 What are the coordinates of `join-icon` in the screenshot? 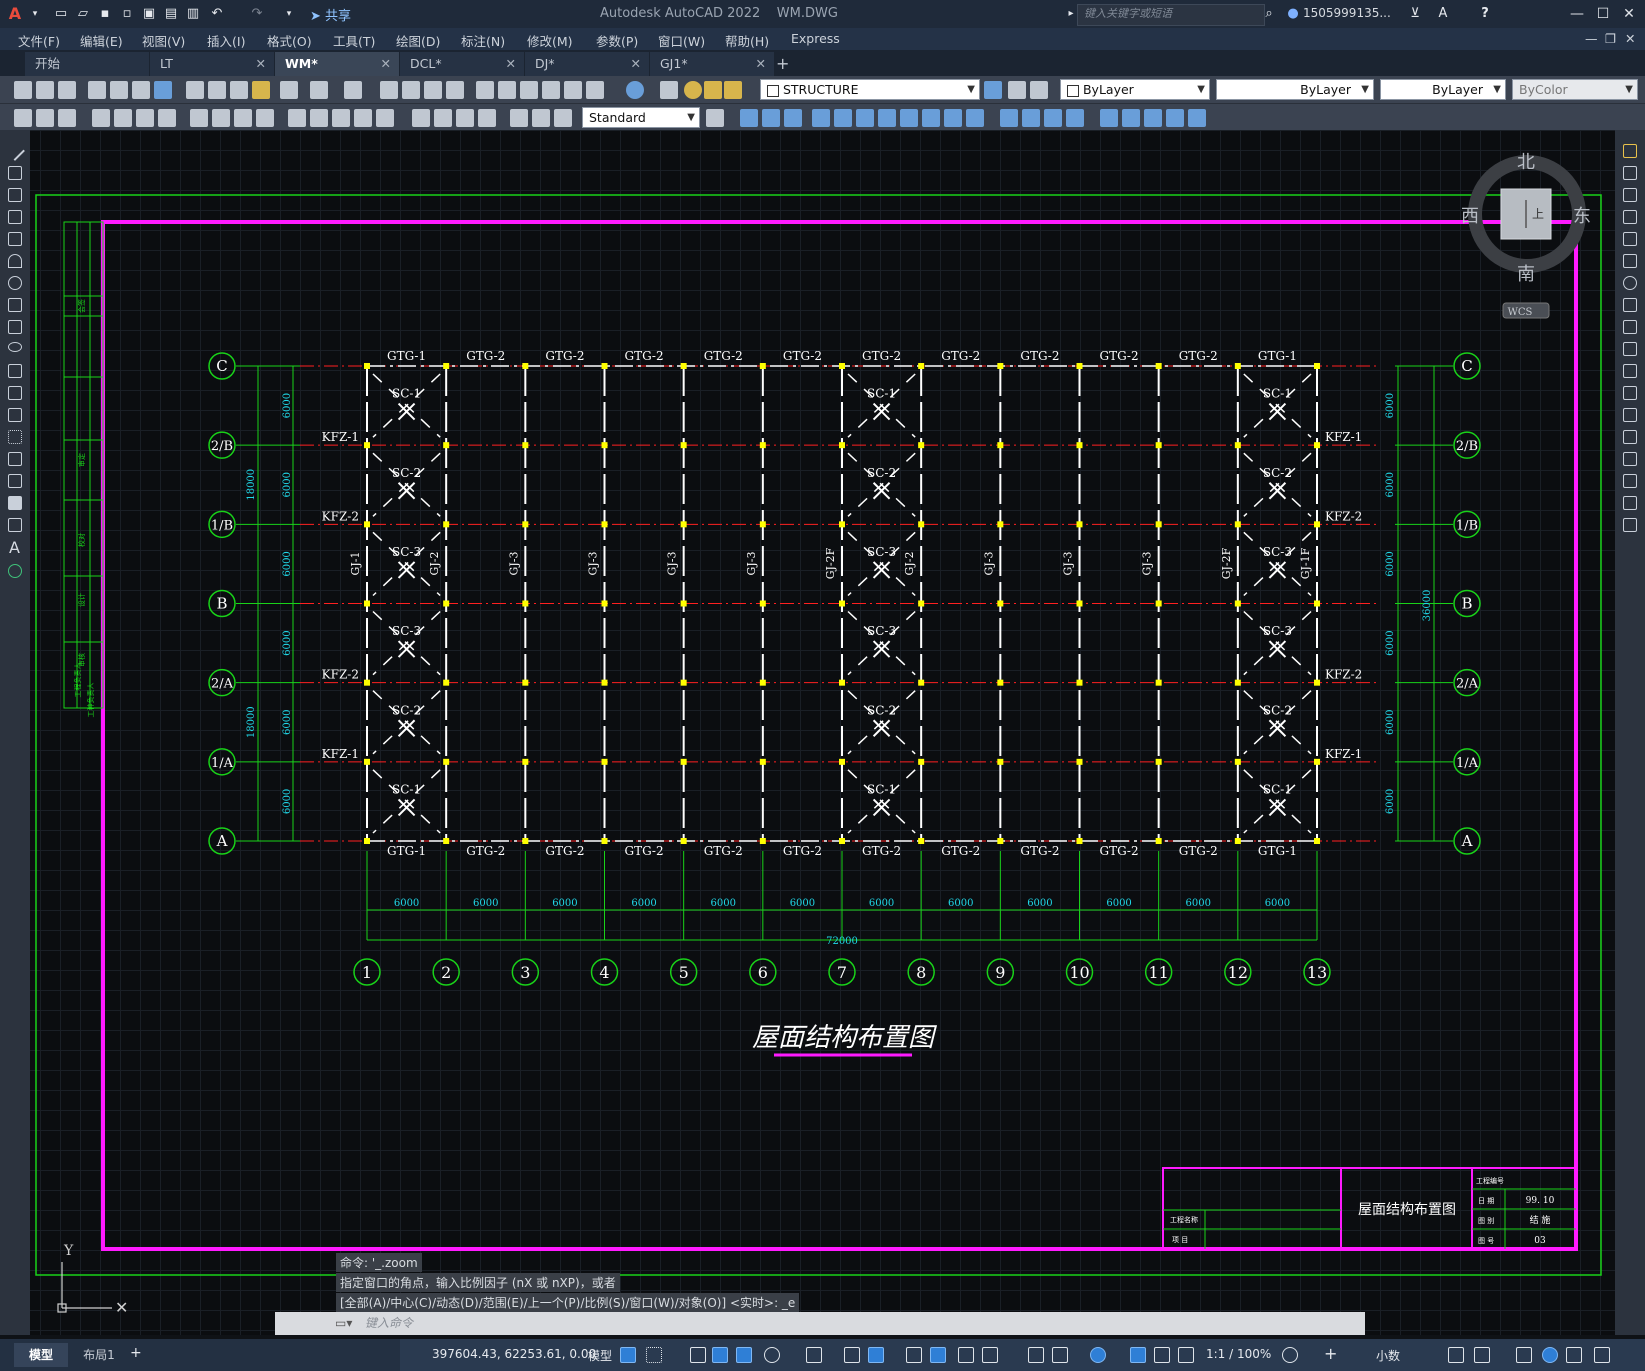 It's located at (1630, 437).